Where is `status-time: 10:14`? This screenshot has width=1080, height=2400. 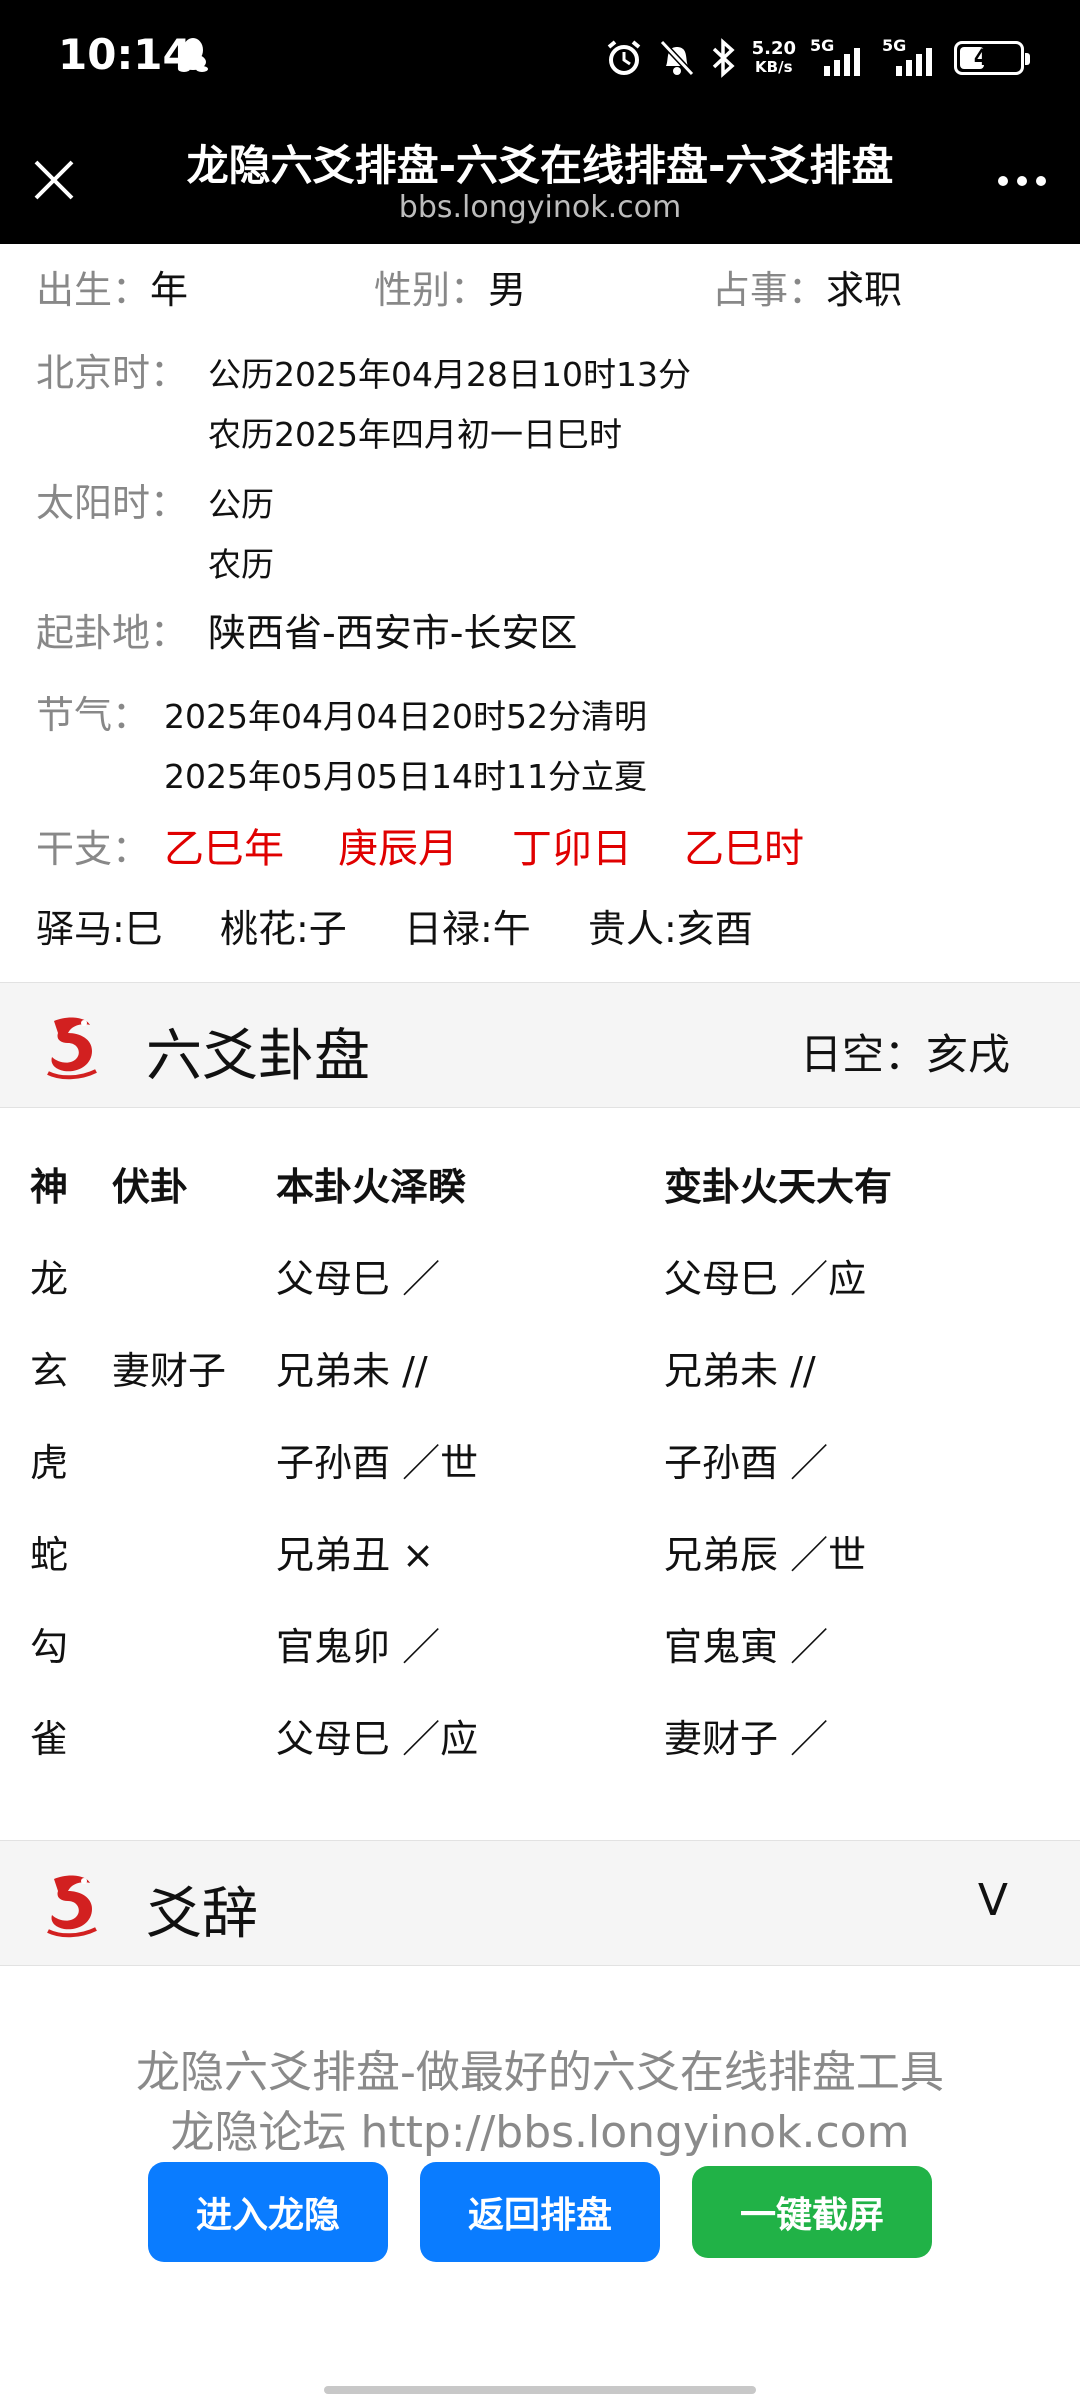 status-time: 10:14 is located at coordinates (125, 54).